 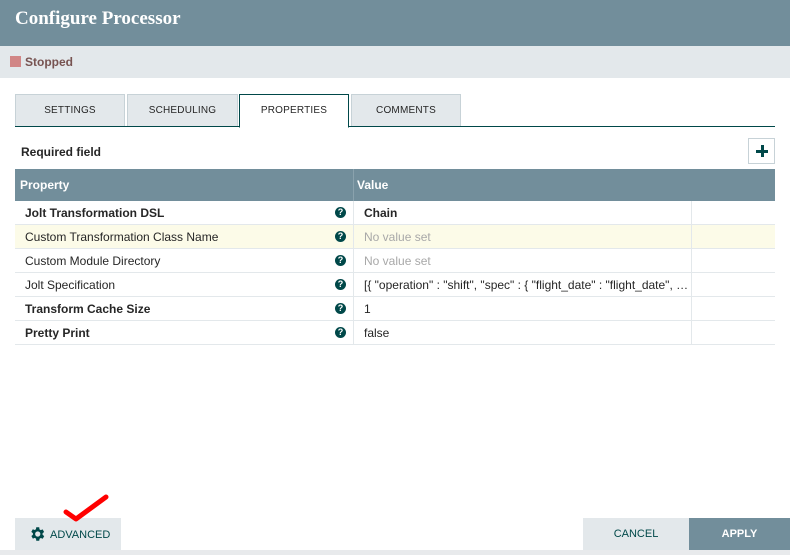 I want to click on property-name: Jolt Transformation DSL, so click(x=95, y=213).